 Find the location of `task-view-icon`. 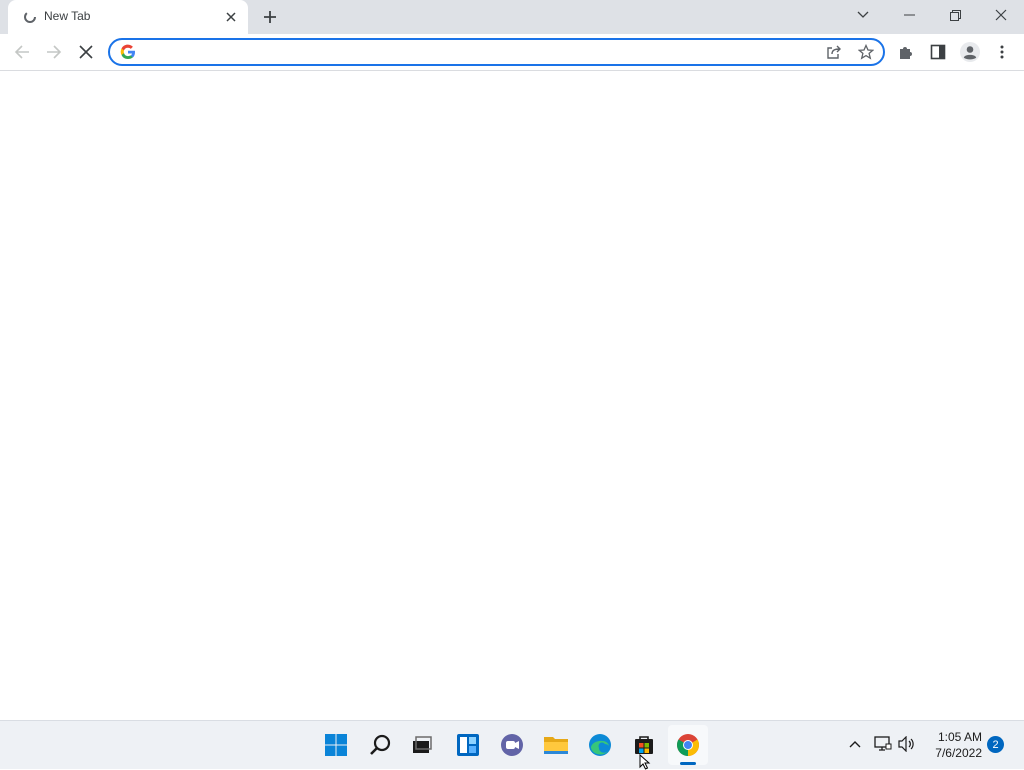

task-view-icon is located at coordinates (422, 744).